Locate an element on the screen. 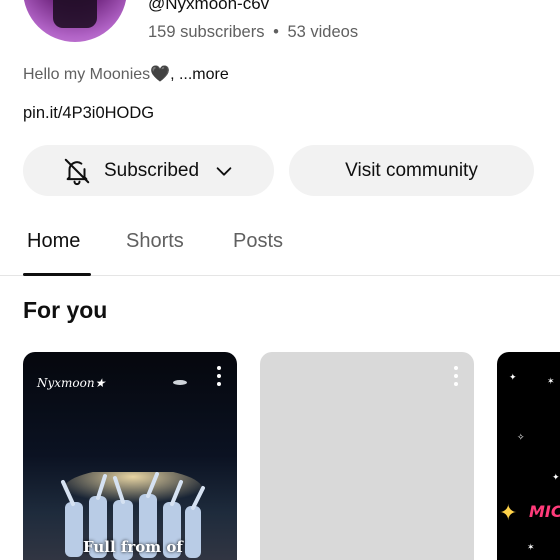 This screenshot has height=560, width=560. sparkle-icon: ✦ is located at coordinates (508, 512).